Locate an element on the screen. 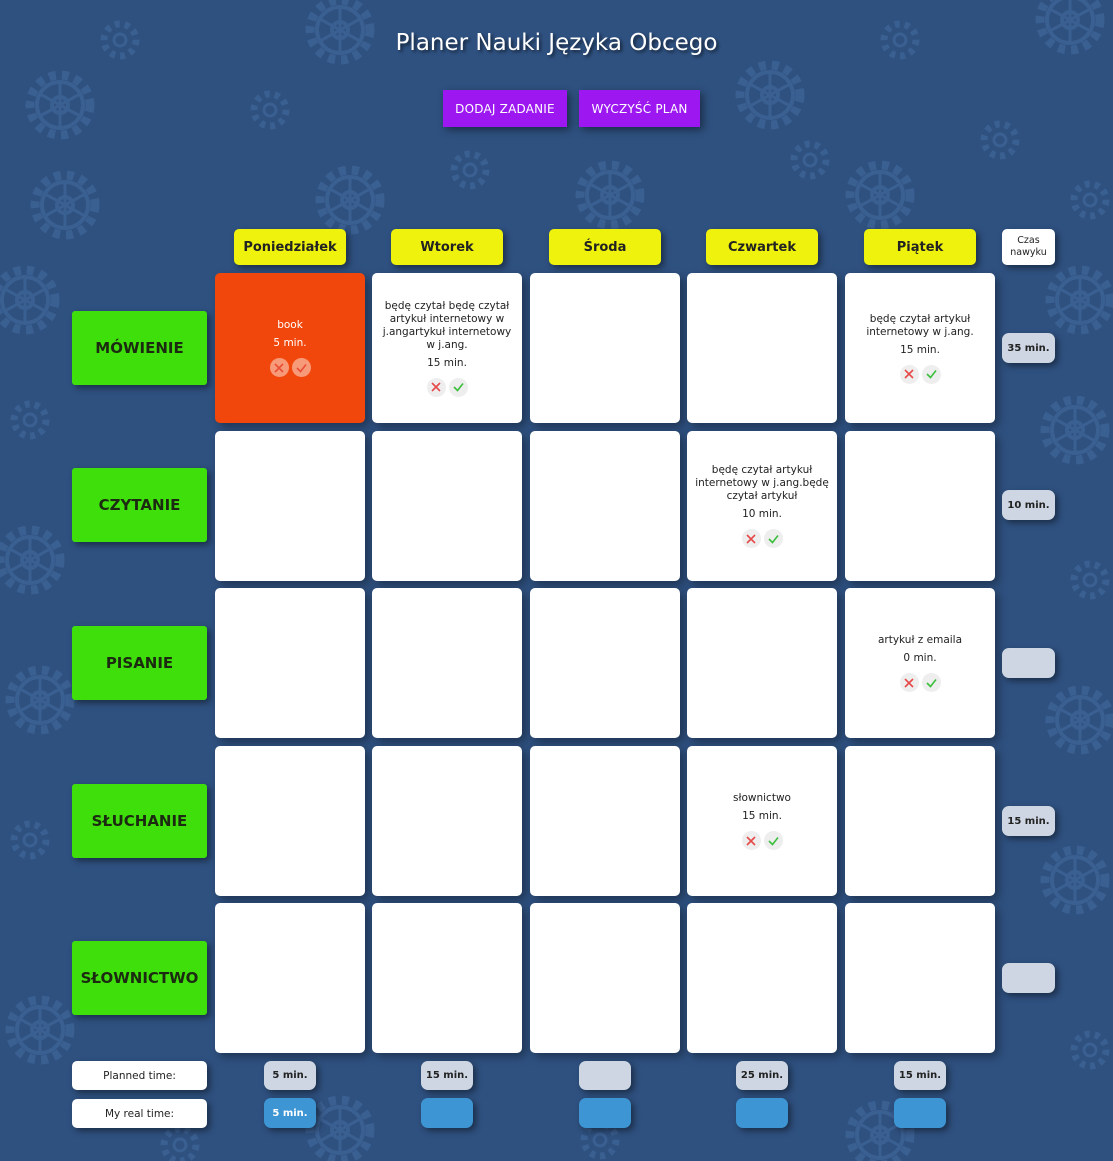 Image resolution: width=1113 pixels, height=1161 pixels. task-card: słownictwo 15 min. is located at coordinates (762, 821).